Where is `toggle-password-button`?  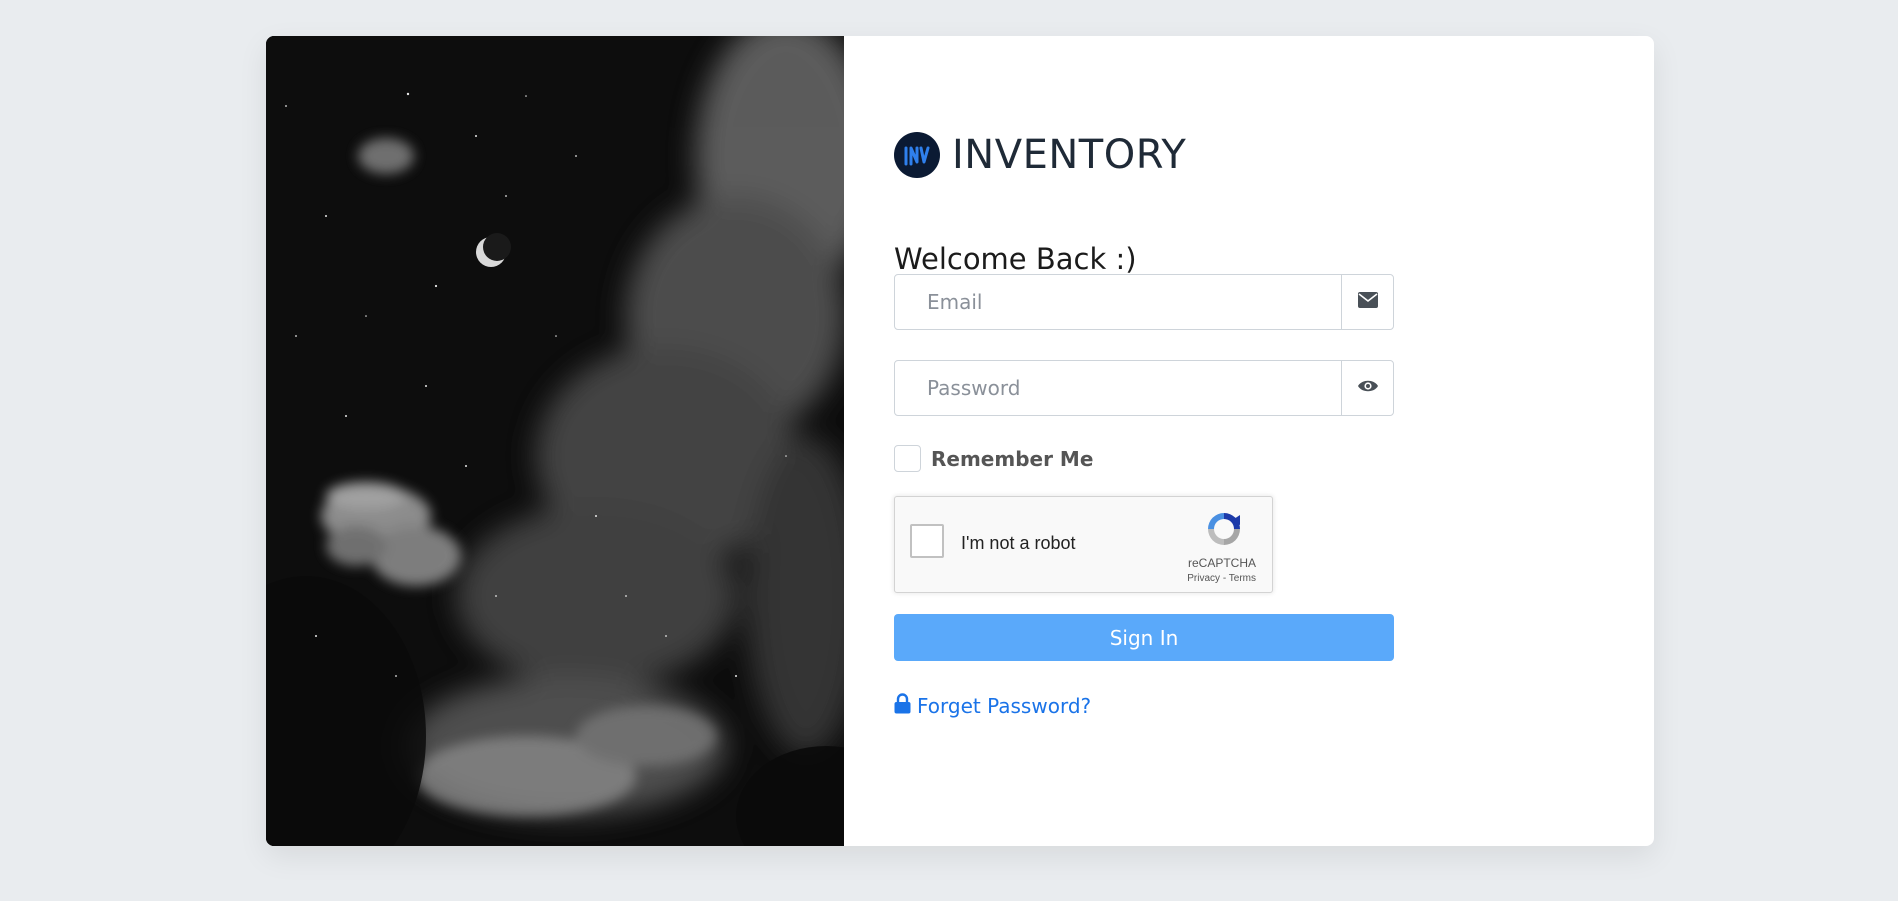
toggle-password-button is located at coordinates (1367, 388).